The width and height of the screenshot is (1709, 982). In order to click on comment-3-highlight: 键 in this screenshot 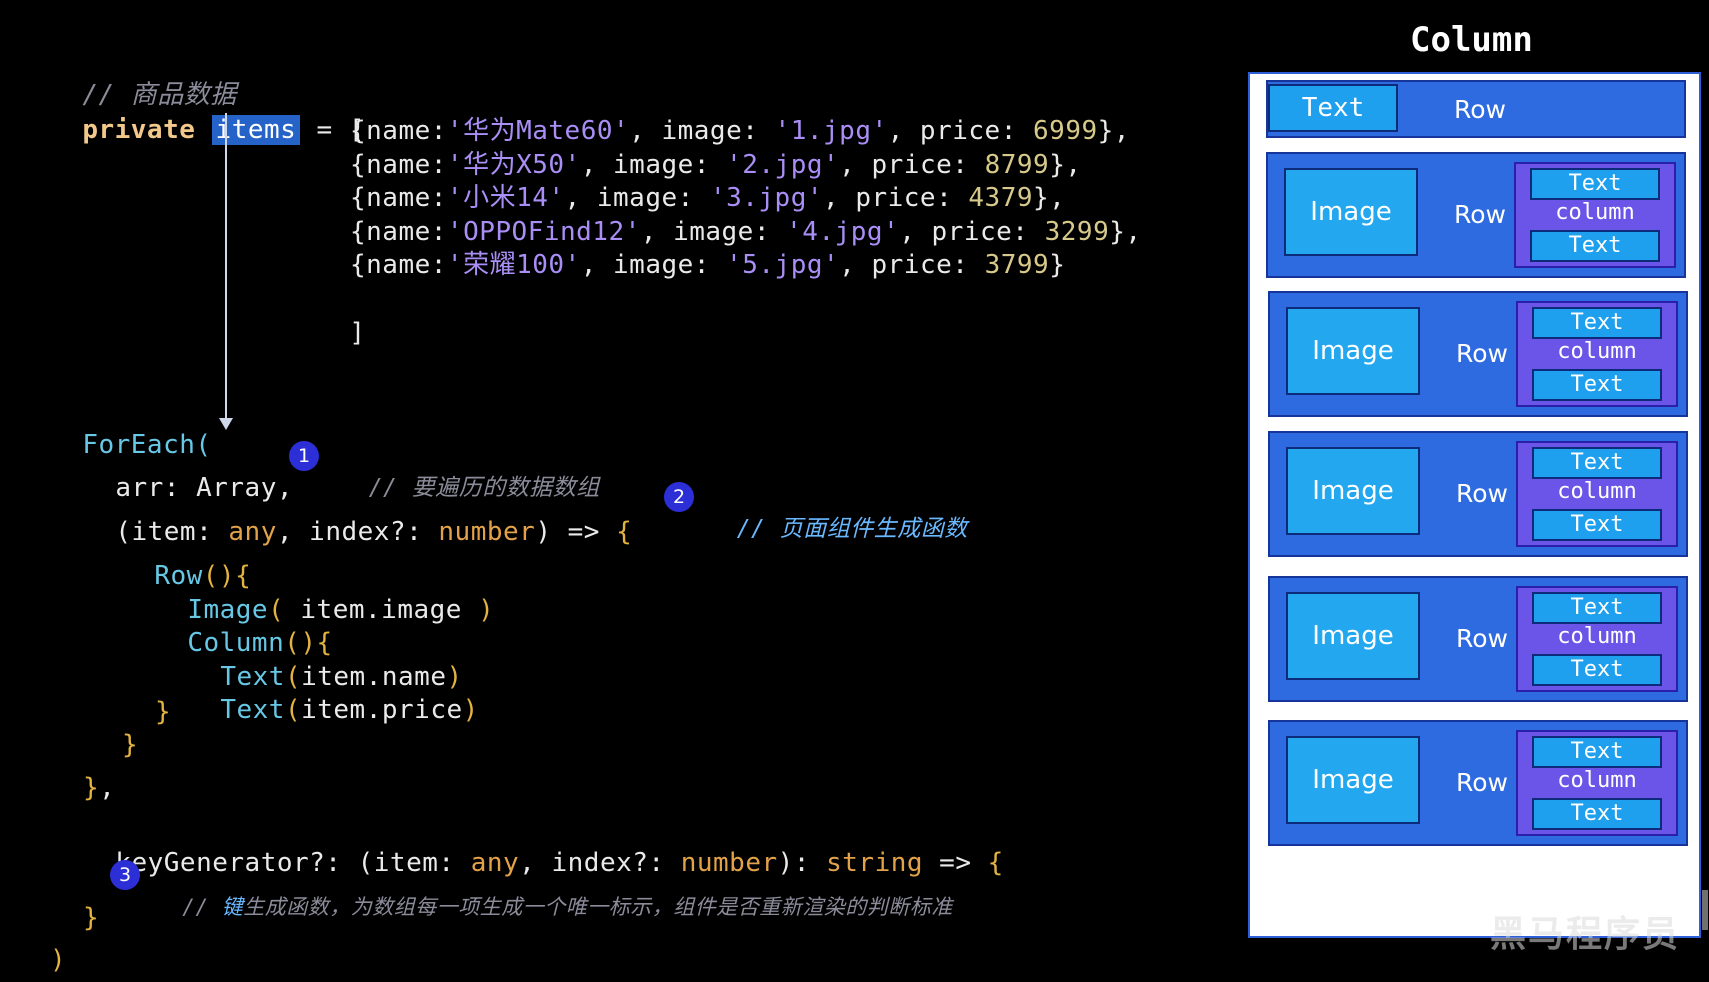, I will do `click(232, 907)`.